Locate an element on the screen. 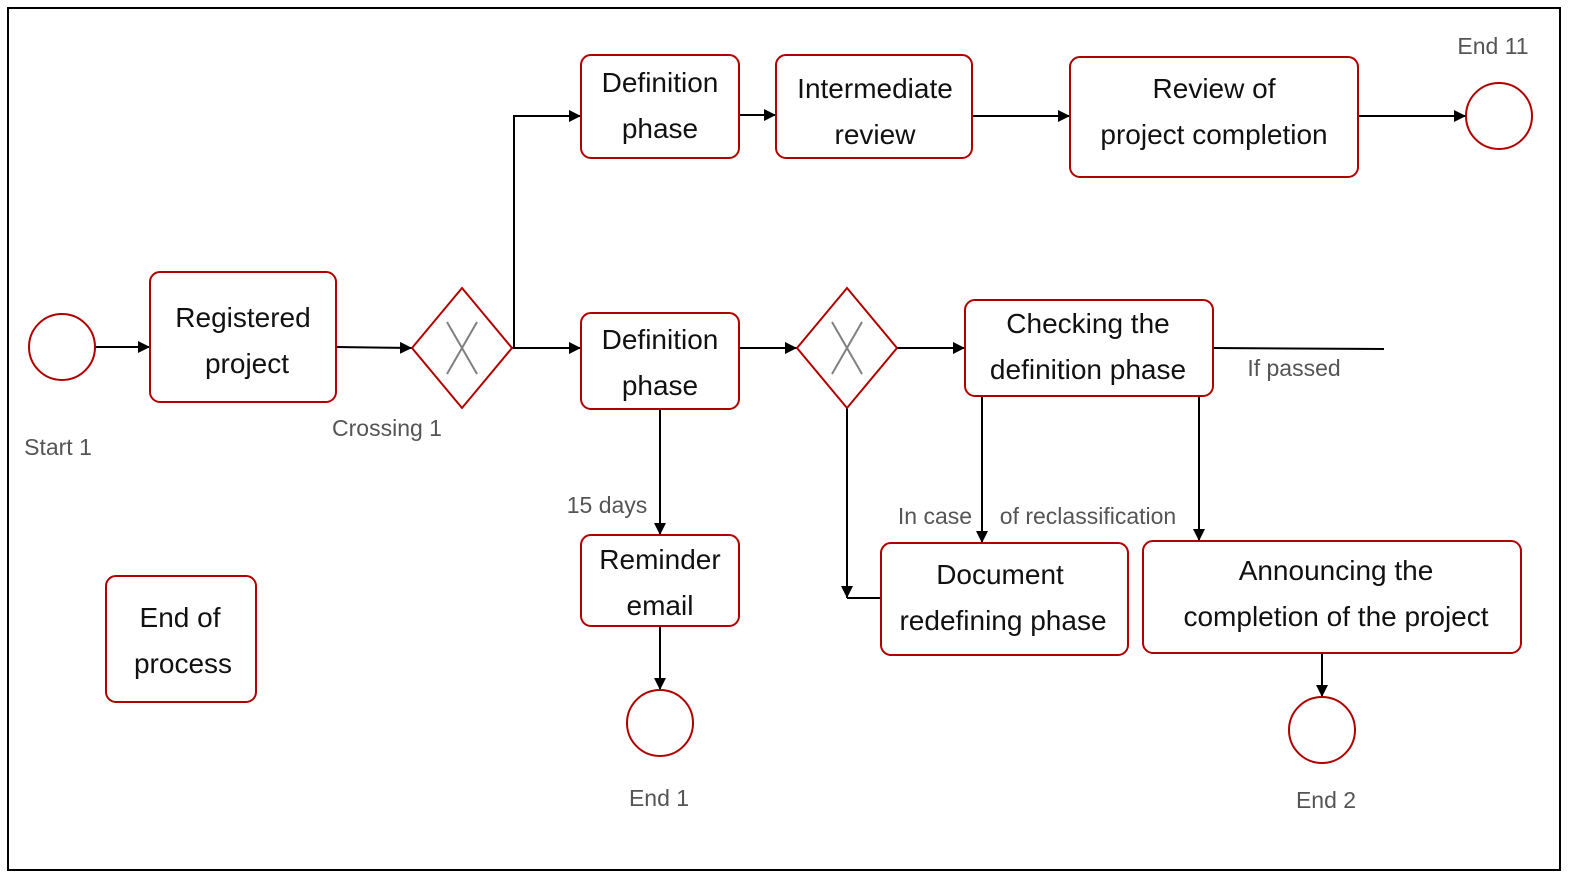 The image size is (1594, 892). label-start-1: Start 1 is located at coordinates (58, 447).